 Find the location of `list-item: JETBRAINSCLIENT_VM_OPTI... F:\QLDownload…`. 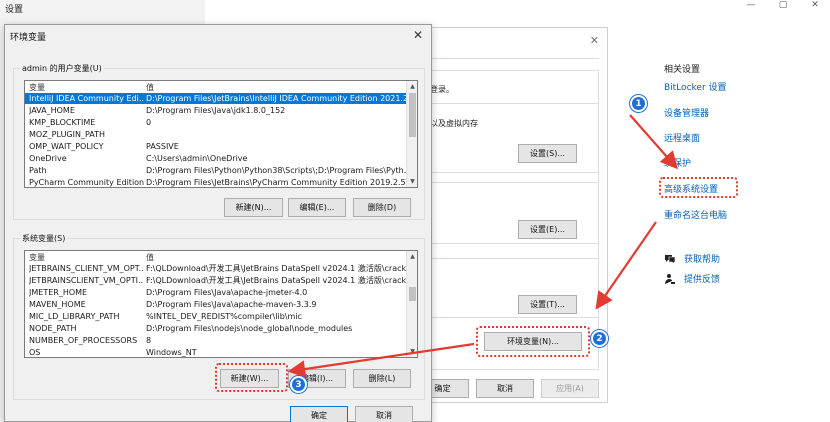

list-item: JETBRAINSCLIENT_VM_OPTI... F:\QLDownload… is located at coordinates (216, 280).